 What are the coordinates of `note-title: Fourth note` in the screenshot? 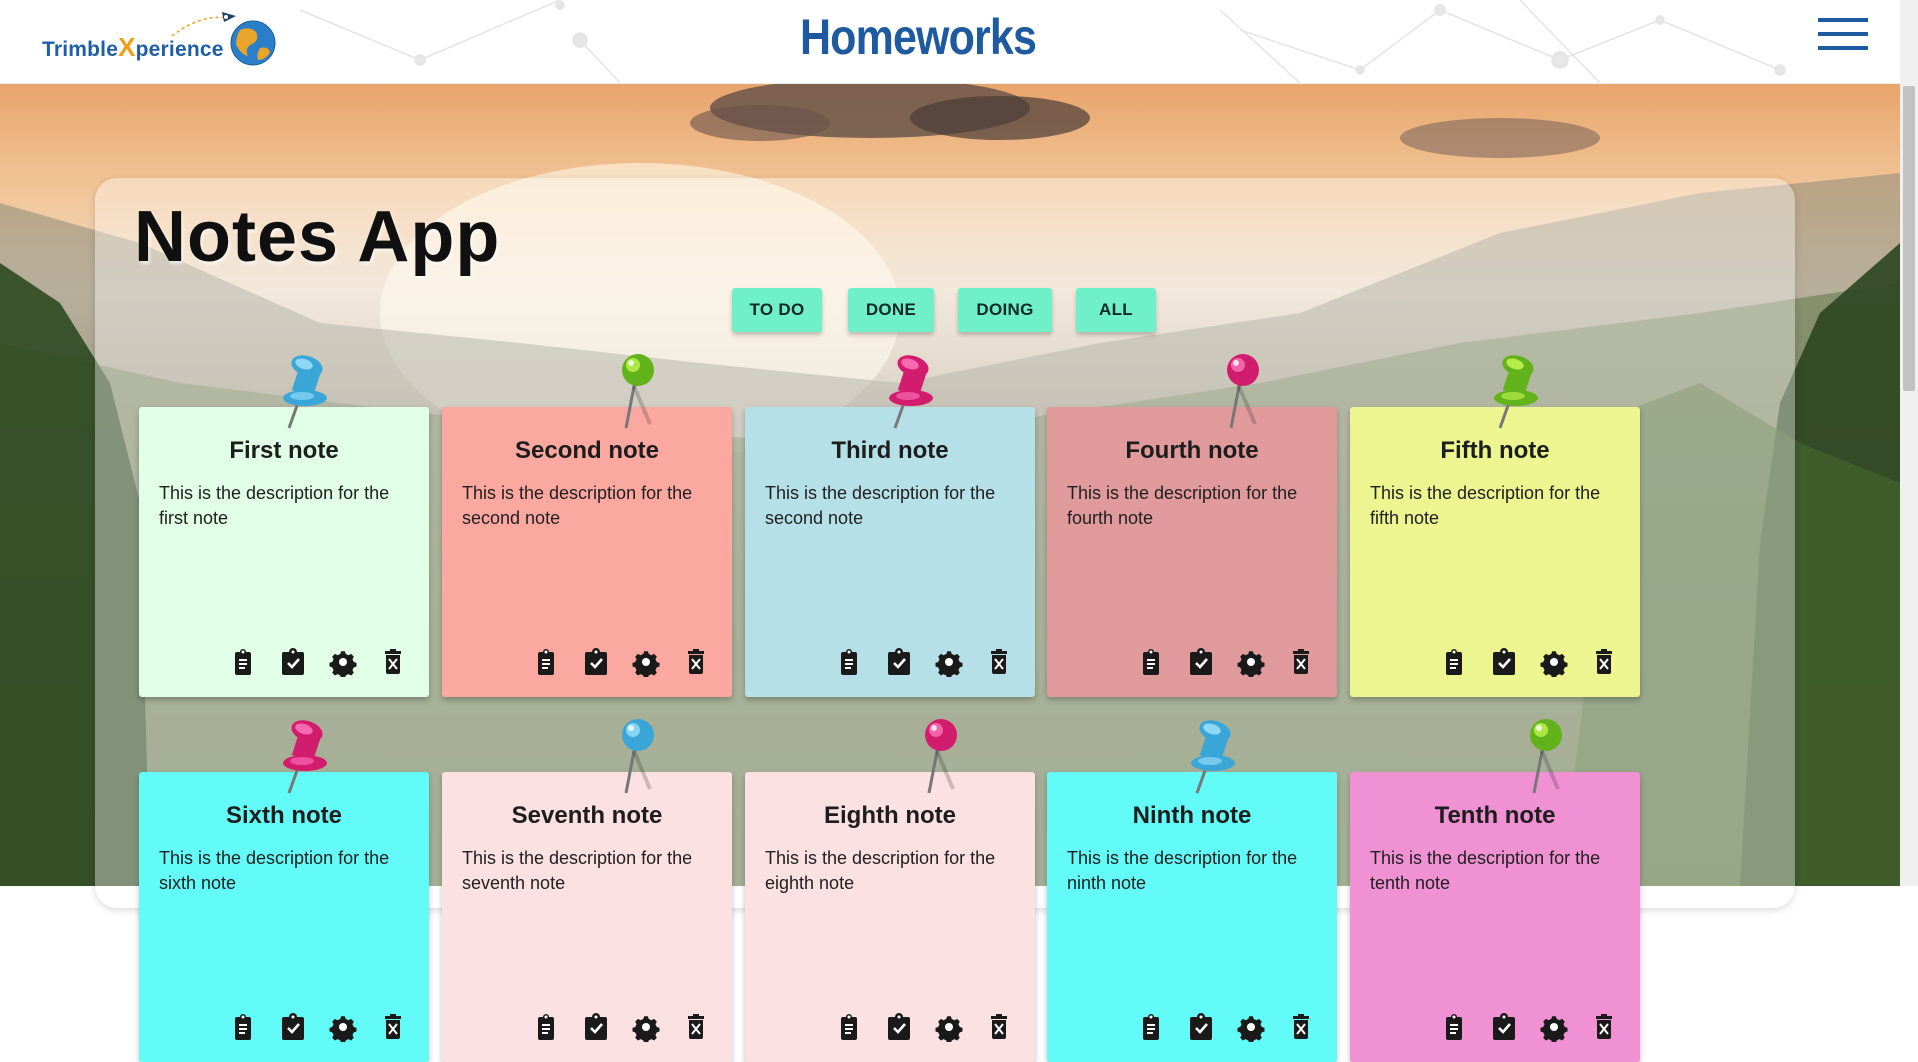 It's located at (1192, 450).